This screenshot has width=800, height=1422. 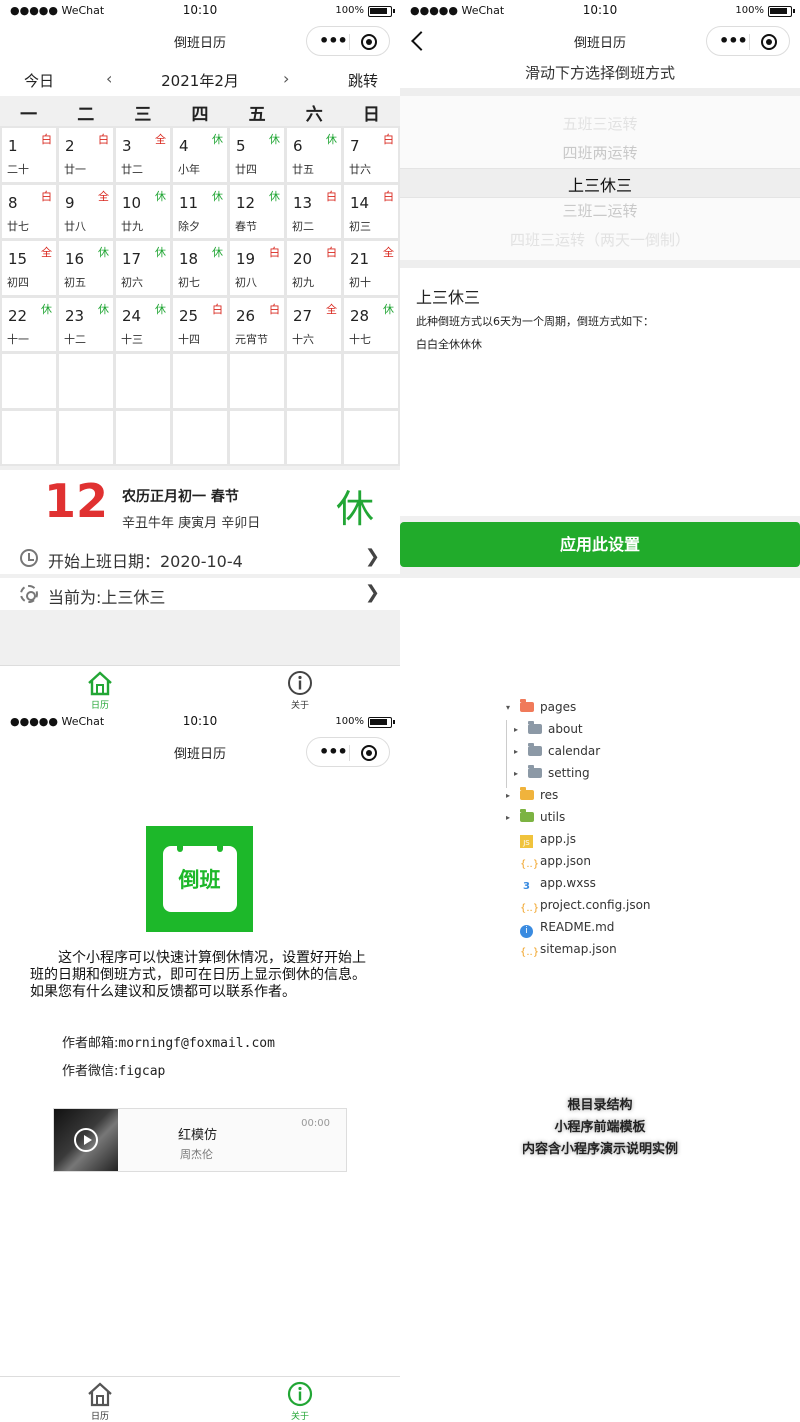 I want to click on calendar-day-cell: 19 初八 白, so click(x=257, y=268).